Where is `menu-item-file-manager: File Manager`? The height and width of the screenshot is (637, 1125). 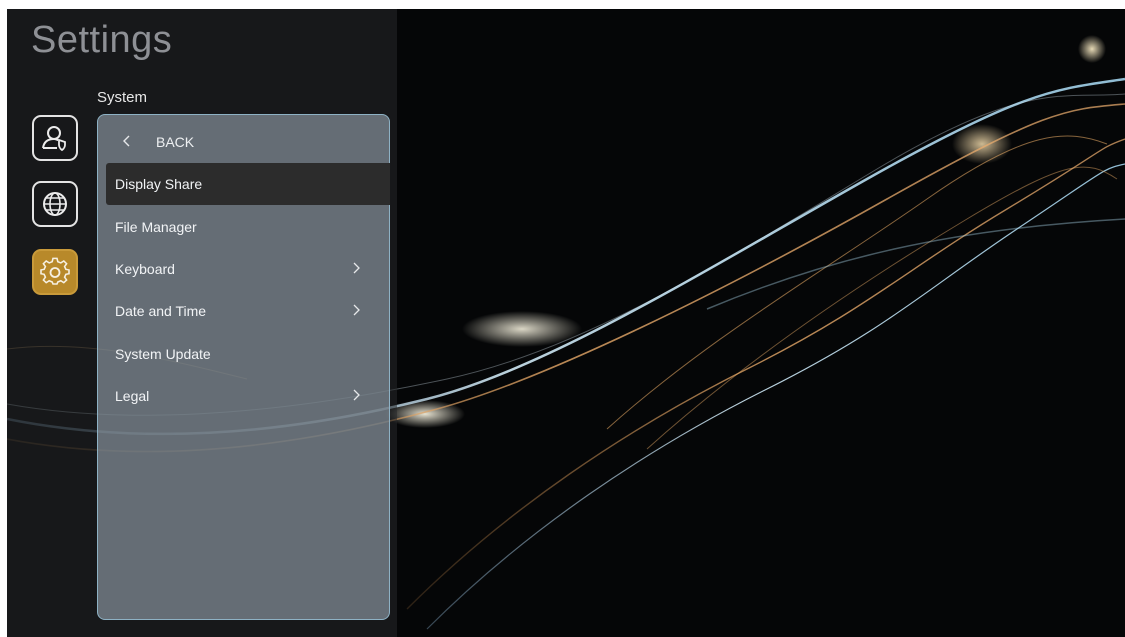
menu-item-file-manager: File Manager is located at coordinates (248, 227).